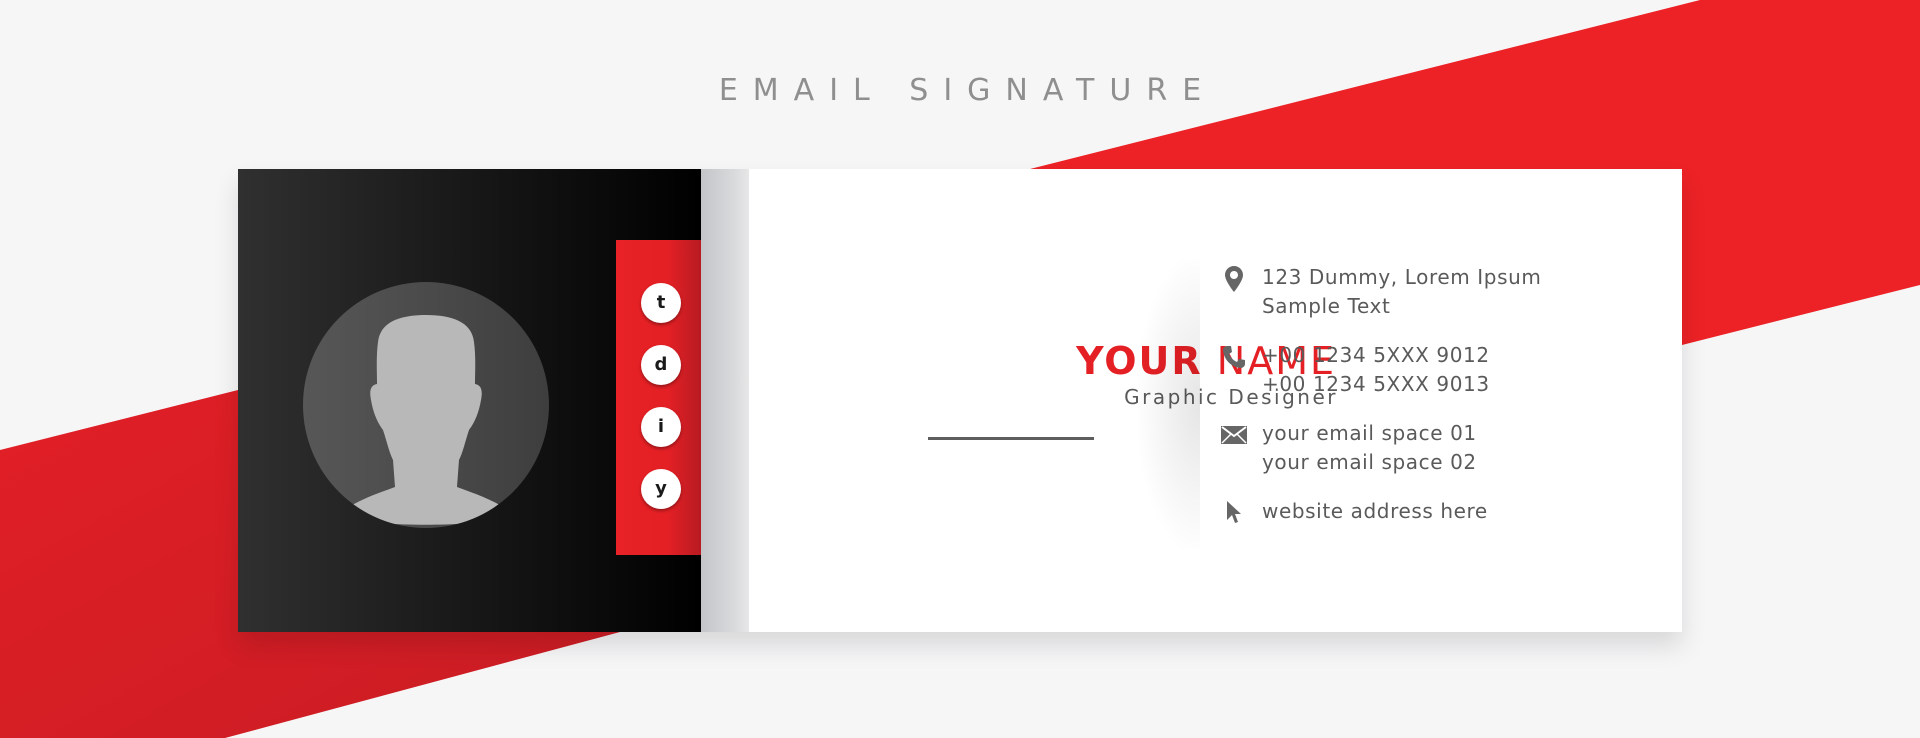  I want to click on twitter-icon: t, so click(661, 303).